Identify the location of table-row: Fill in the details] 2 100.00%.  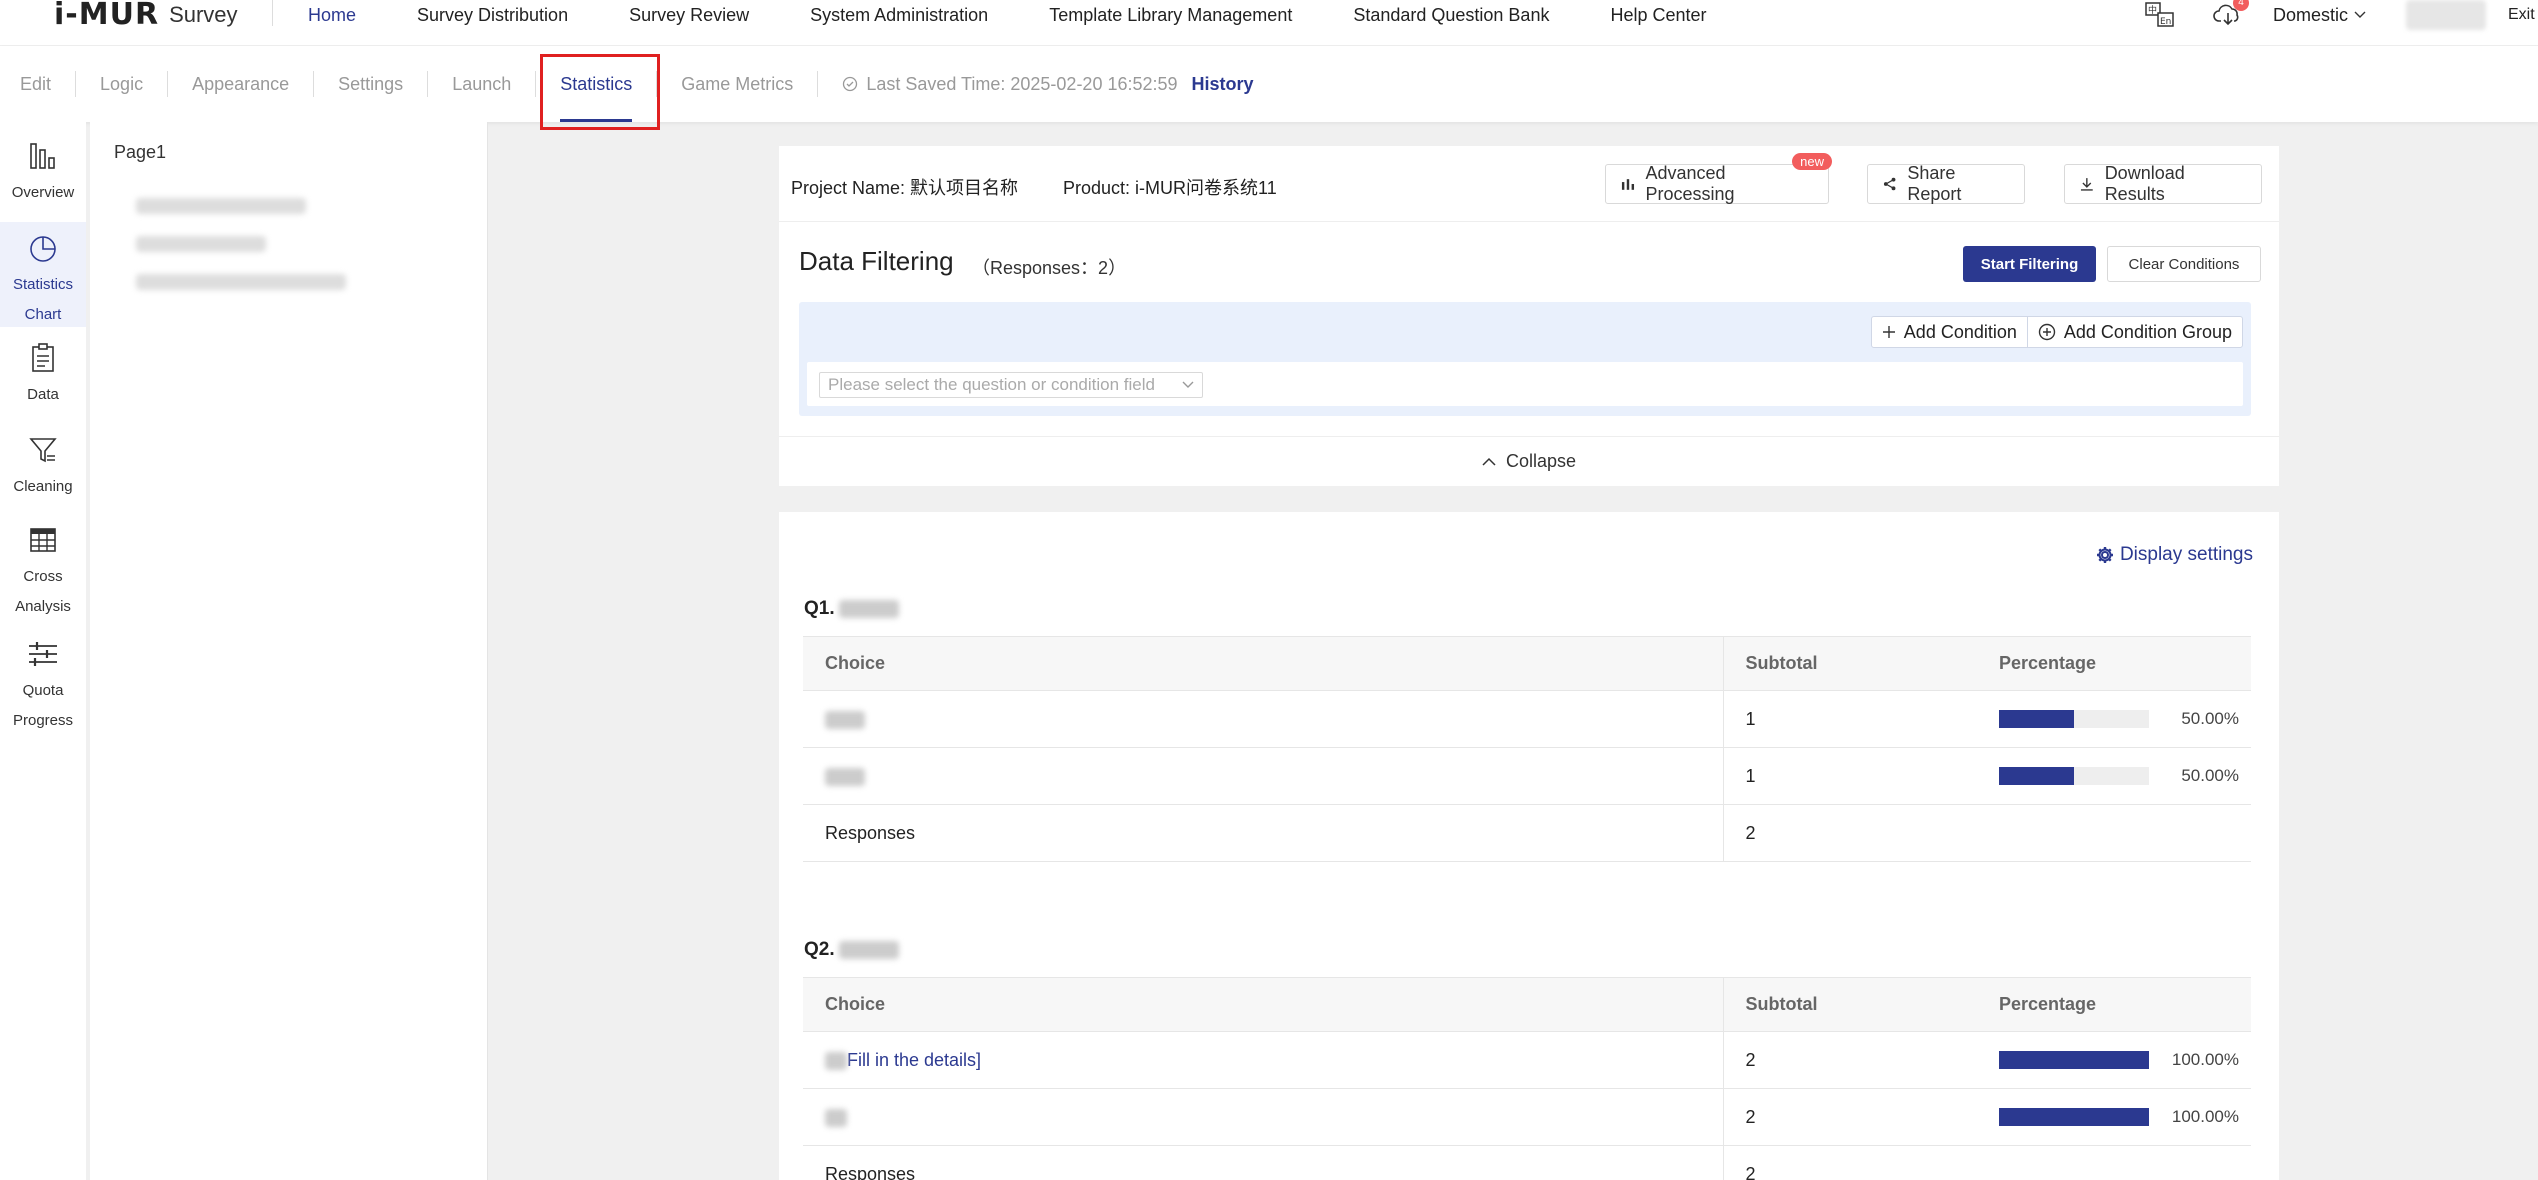
(1527, 1060).